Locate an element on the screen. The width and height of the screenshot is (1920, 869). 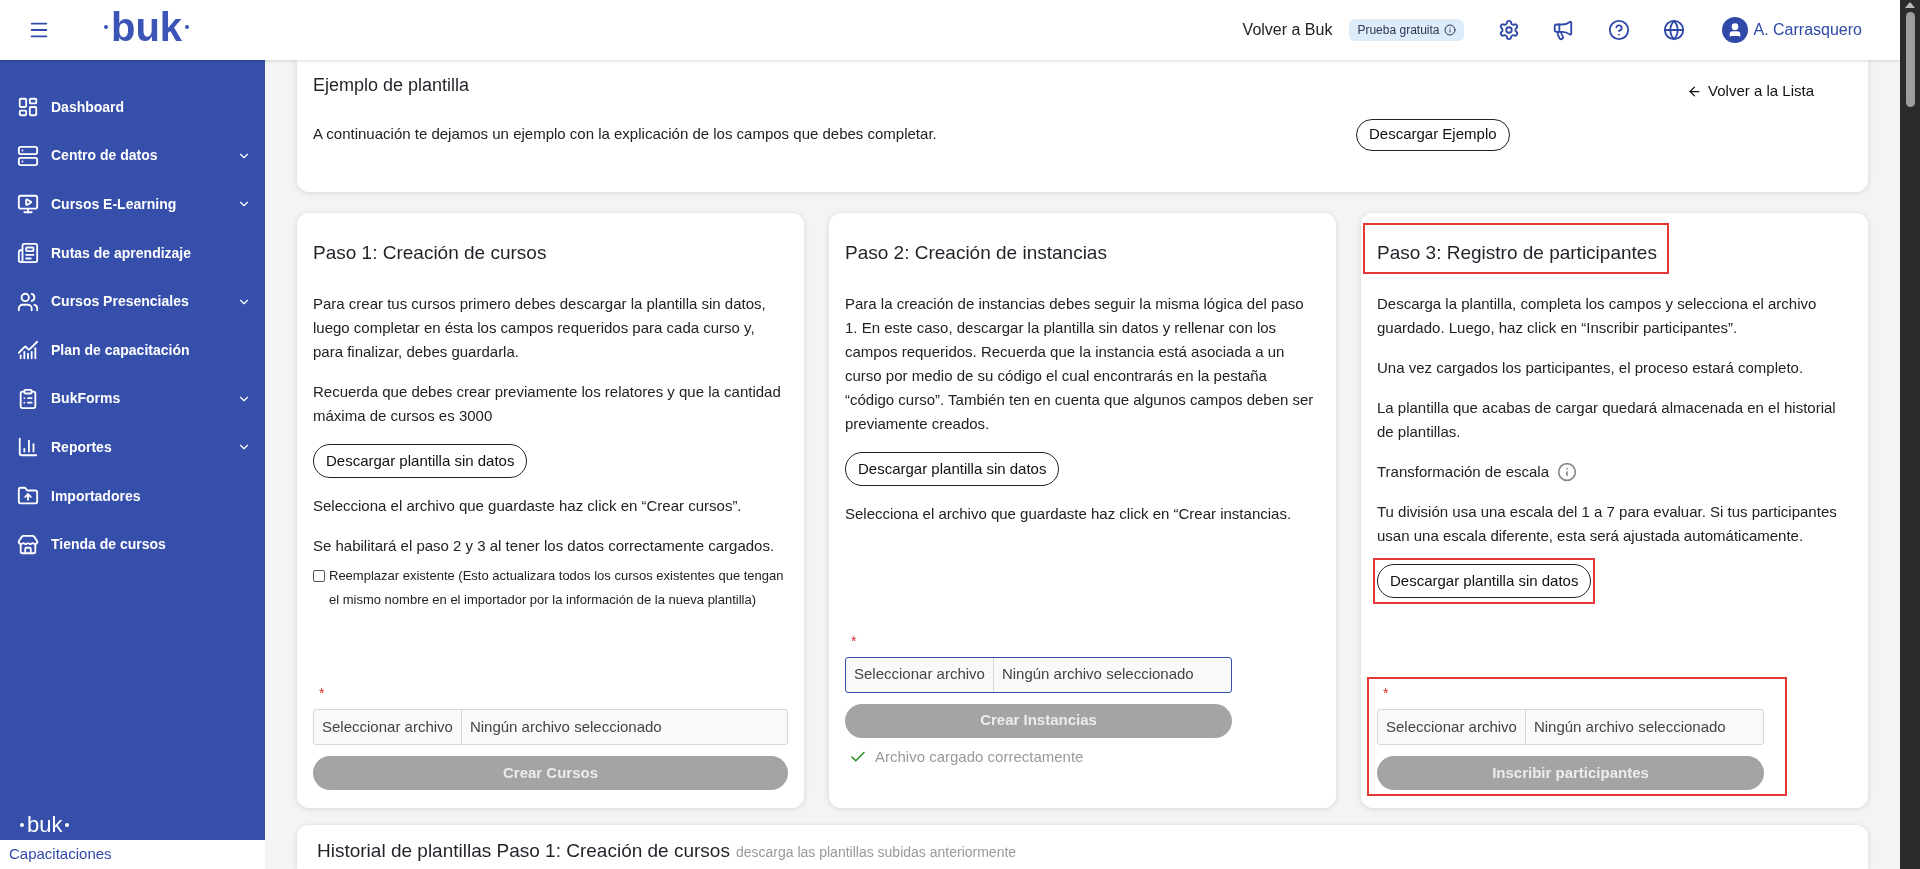
back-link: Volver a Buk is located at coordinates (1287, 30).